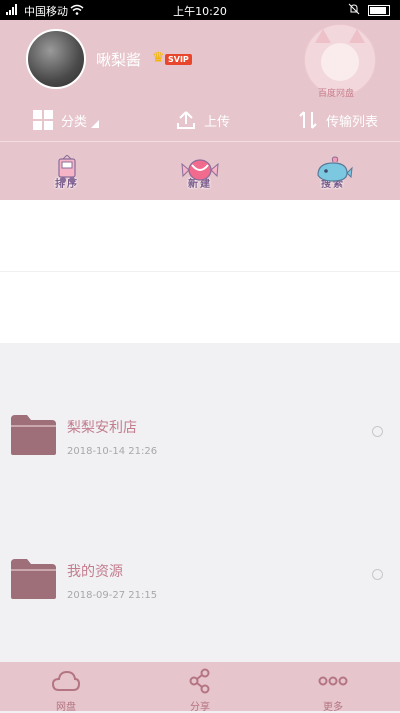  Describe the element at coordinates (379, 10) in the screenshot. I see `battery-icon` at that location.